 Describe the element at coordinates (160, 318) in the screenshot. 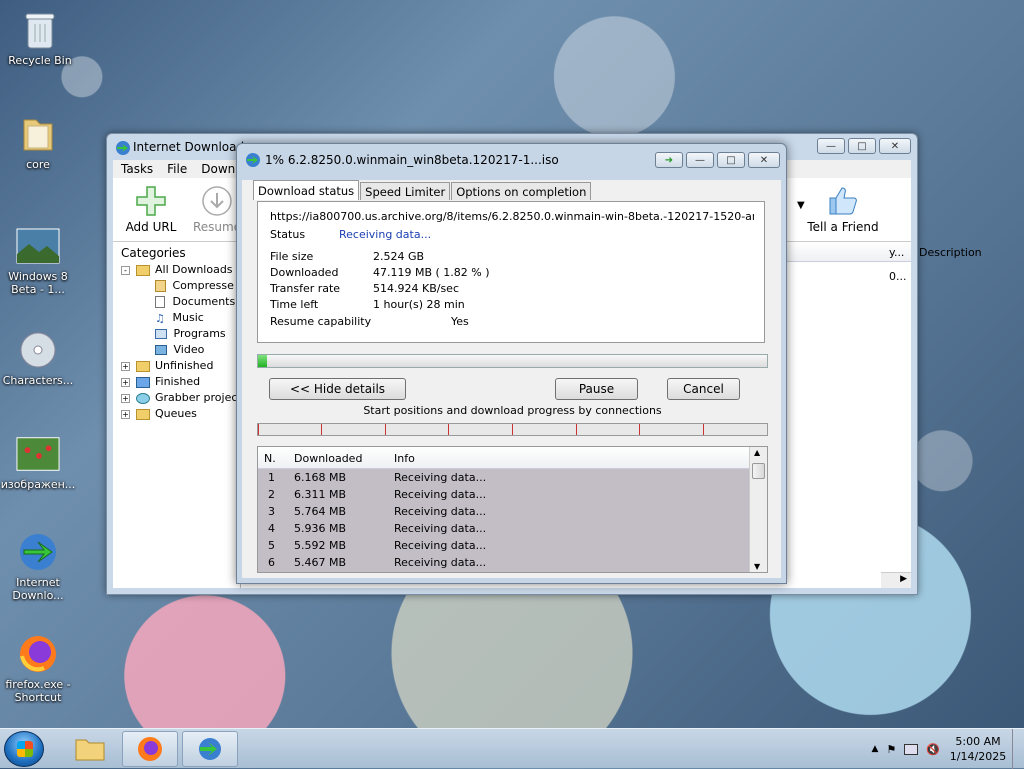

I see `music-note-icon: ♫` at that location.